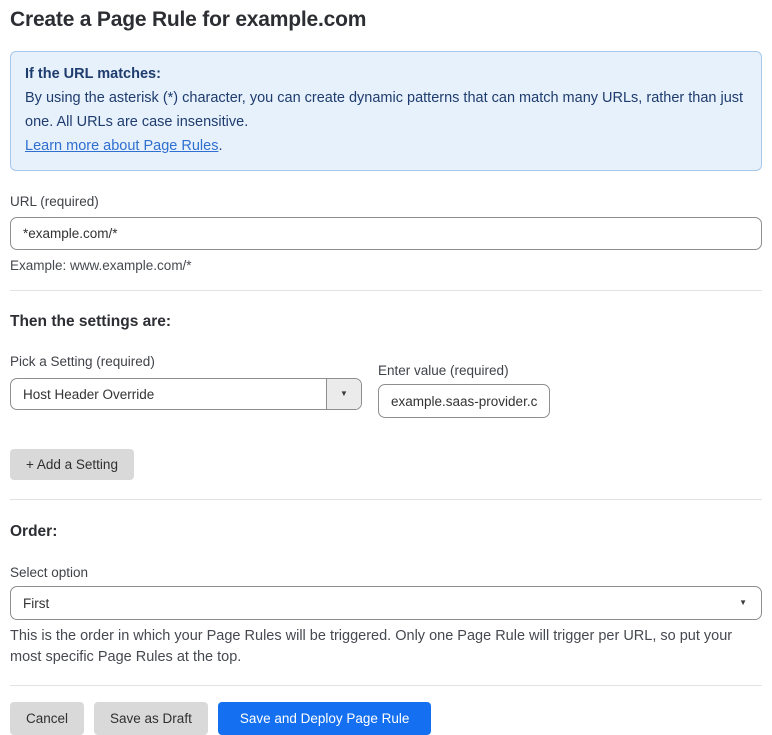 The height and width of the screenshot is (735, 772). Describe the element at coordinates (36, 603) in the screenshot. I see `order-select-value: First` at that location.